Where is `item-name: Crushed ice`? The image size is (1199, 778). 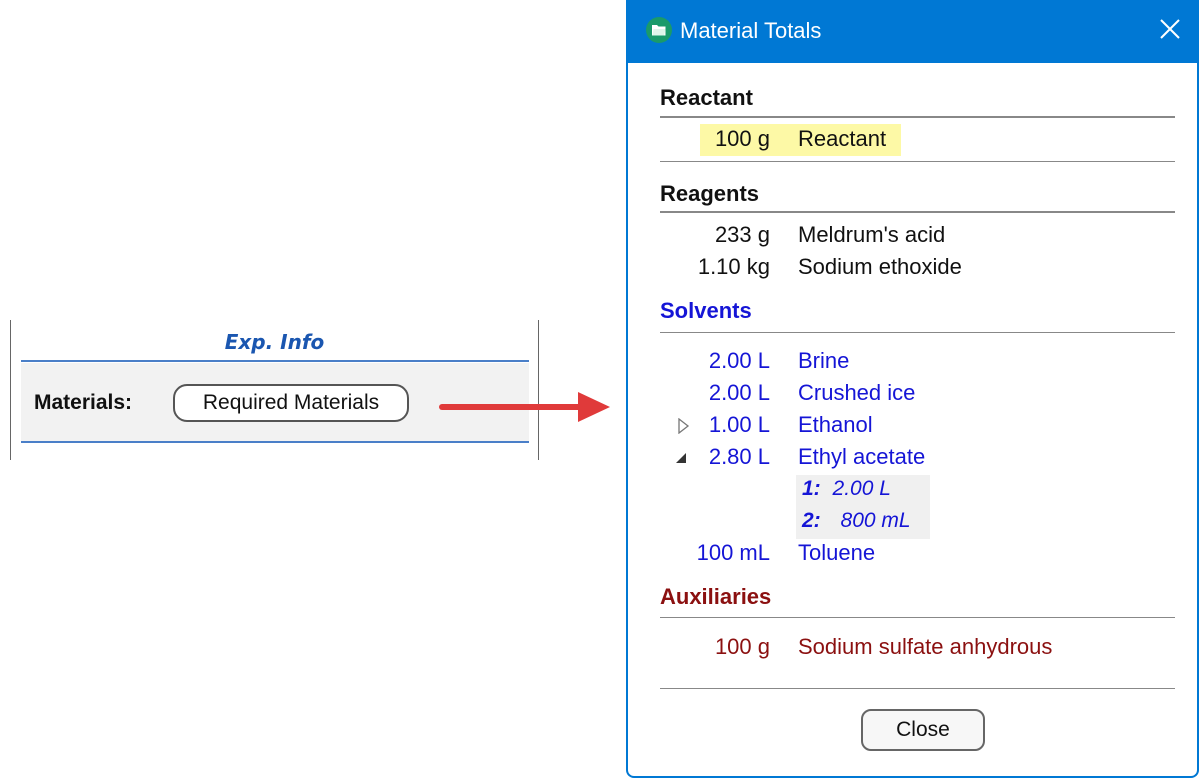
item-name: Crushed ice is located at coordinates (857, 392).